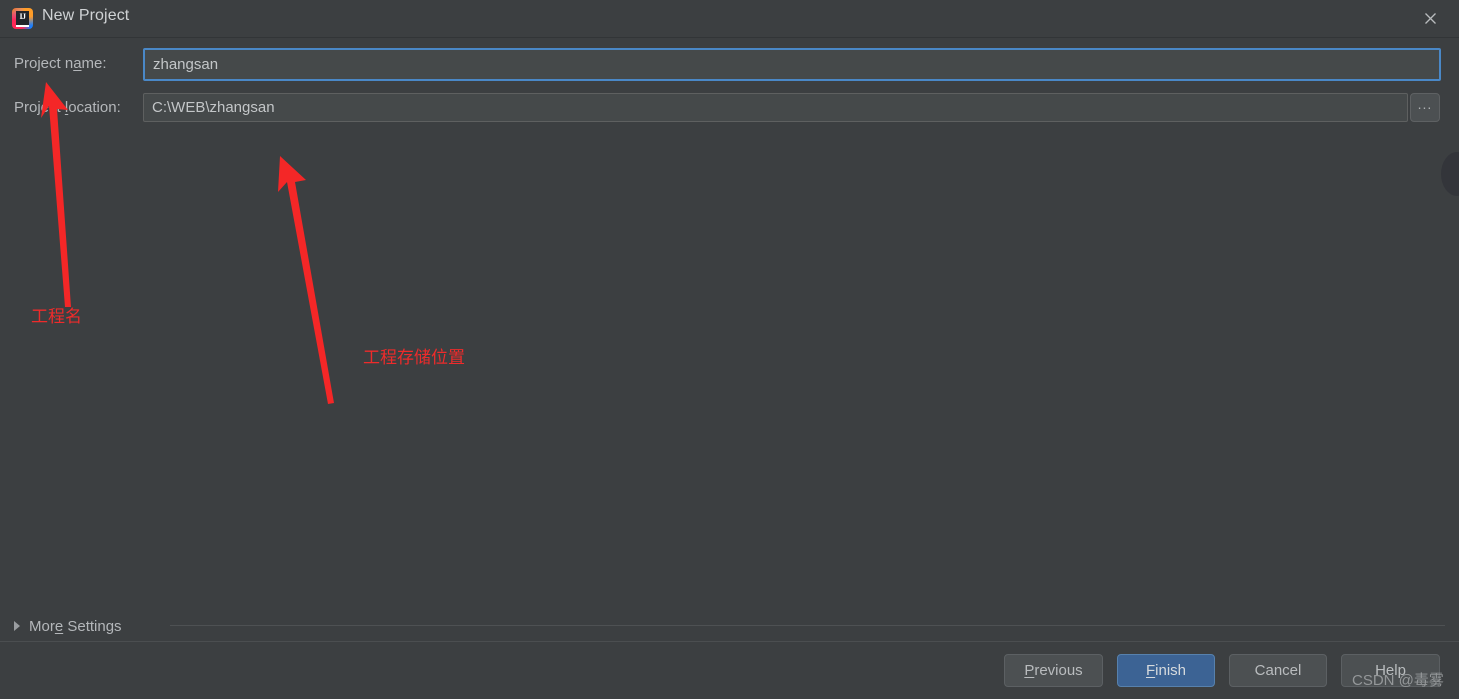 The image size is (1459, 699). What do you see at coordinates (1053, 670) in the screenshot?
I see `previous-button: Previous` at bounding box center [1053, 670].